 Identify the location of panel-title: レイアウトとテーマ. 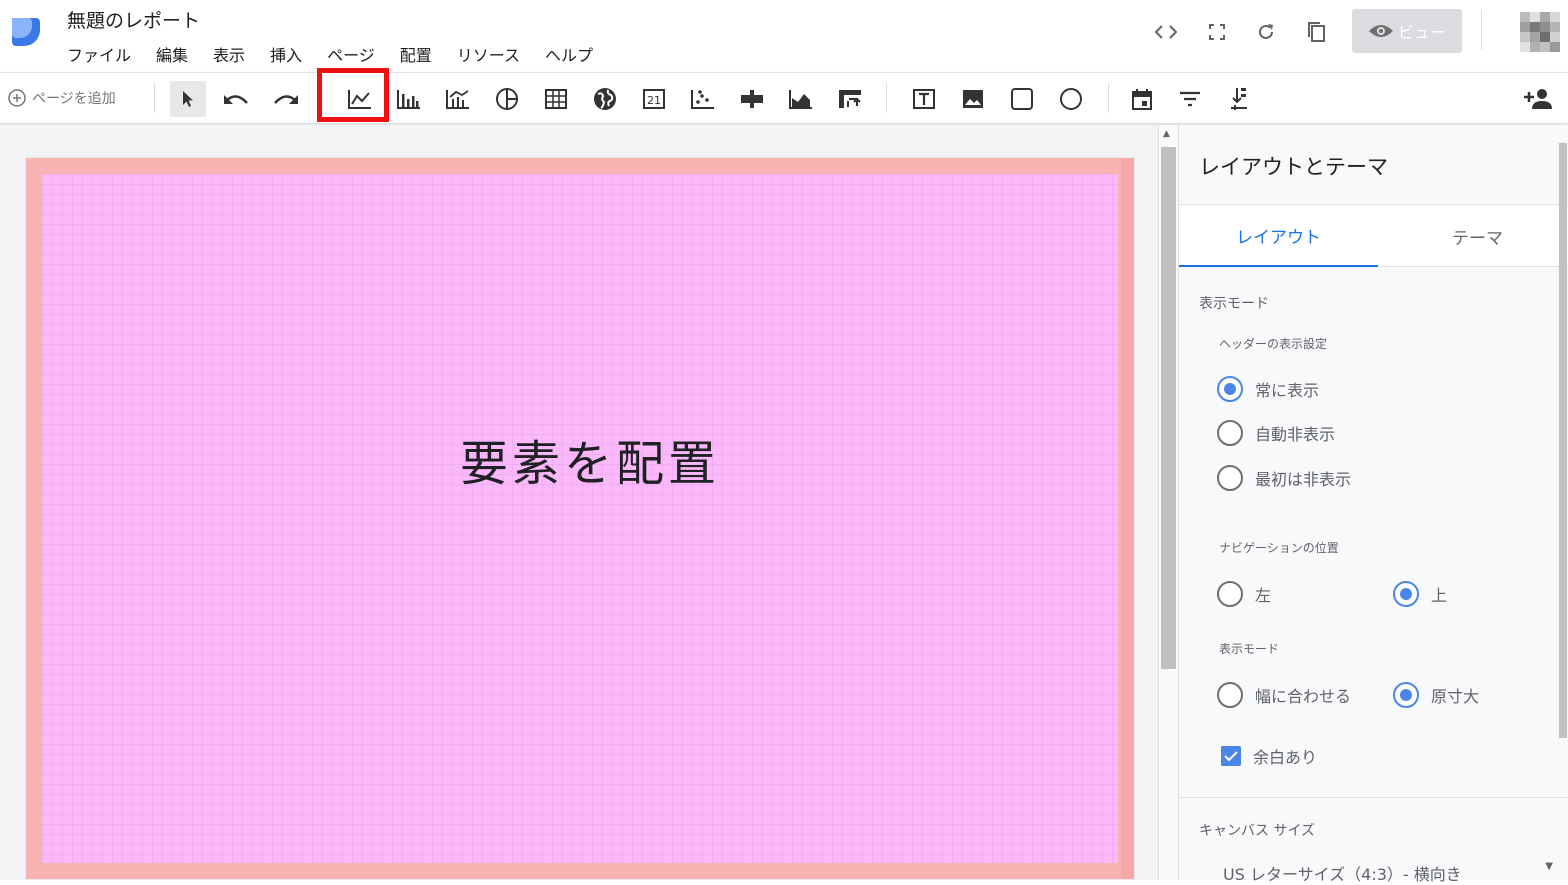
(1293, 167).